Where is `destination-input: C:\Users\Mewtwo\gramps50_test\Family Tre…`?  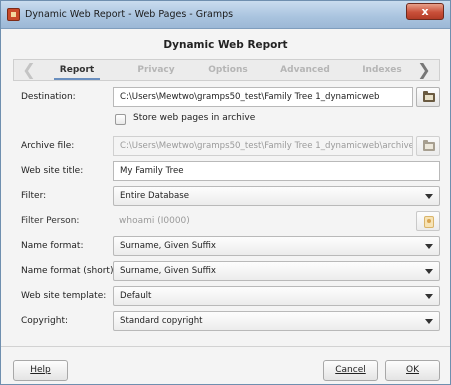 destination-input: C:\Users\Mewtwo\gramps50_test\Family Tre… is located at coordinates (263, 97).